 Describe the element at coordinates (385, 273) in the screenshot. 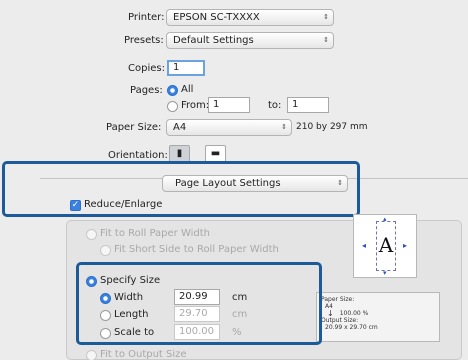

I see `preview-bottom-arrow-icon: ▾` at that location.